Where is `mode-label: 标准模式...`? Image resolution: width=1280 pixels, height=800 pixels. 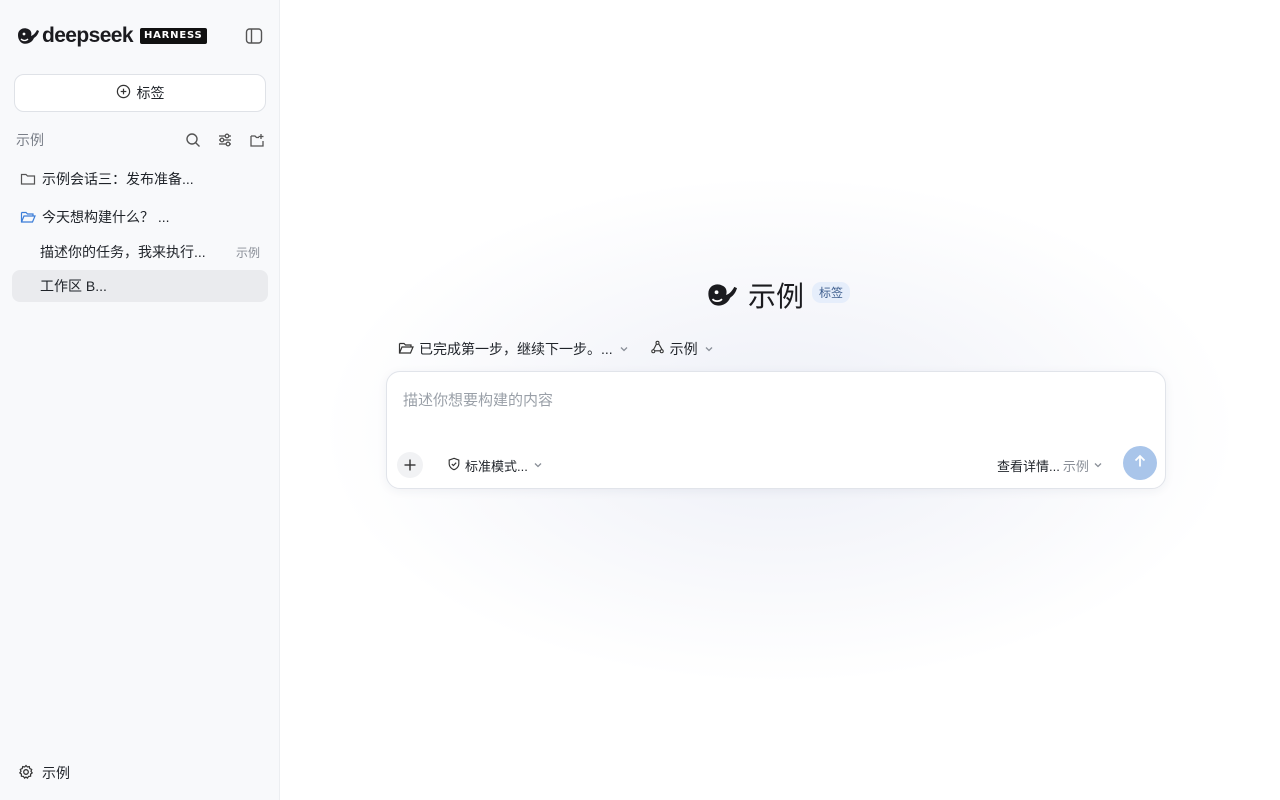 mode-label: 标准模式... is located at coordinates (496, 466).